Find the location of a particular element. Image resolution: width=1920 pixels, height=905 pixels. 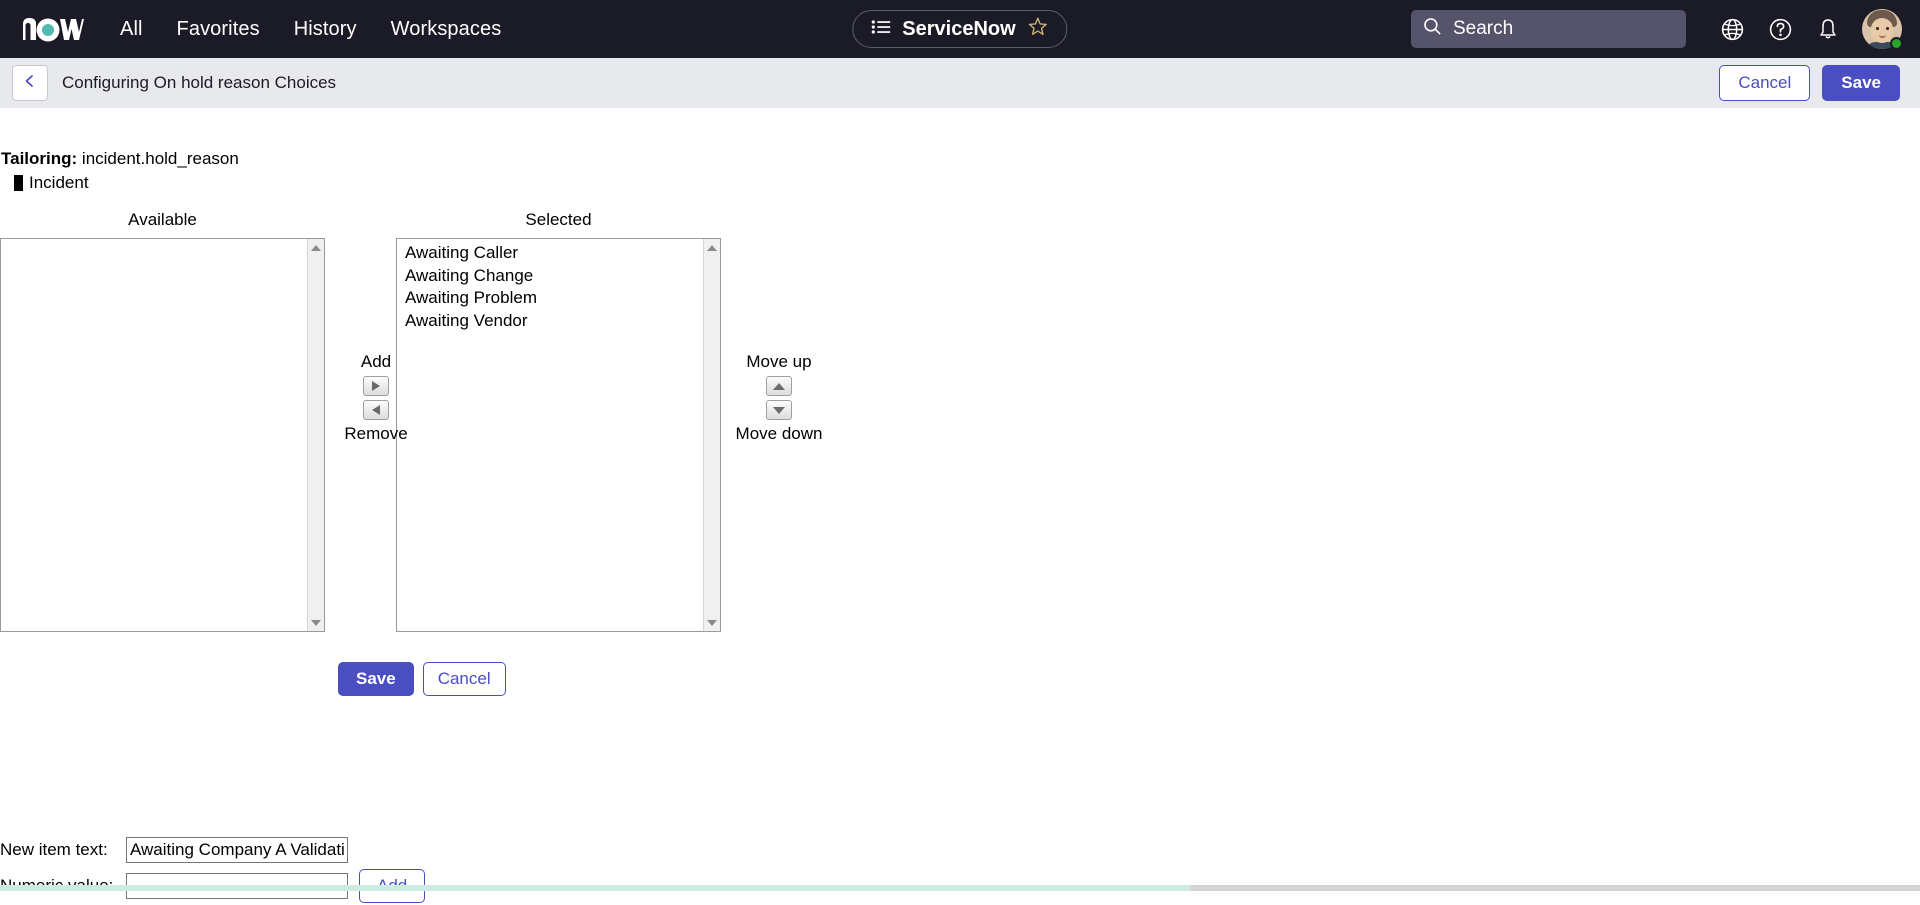

app-context-pill: ServiceNow is located at coordinates (960, 29).